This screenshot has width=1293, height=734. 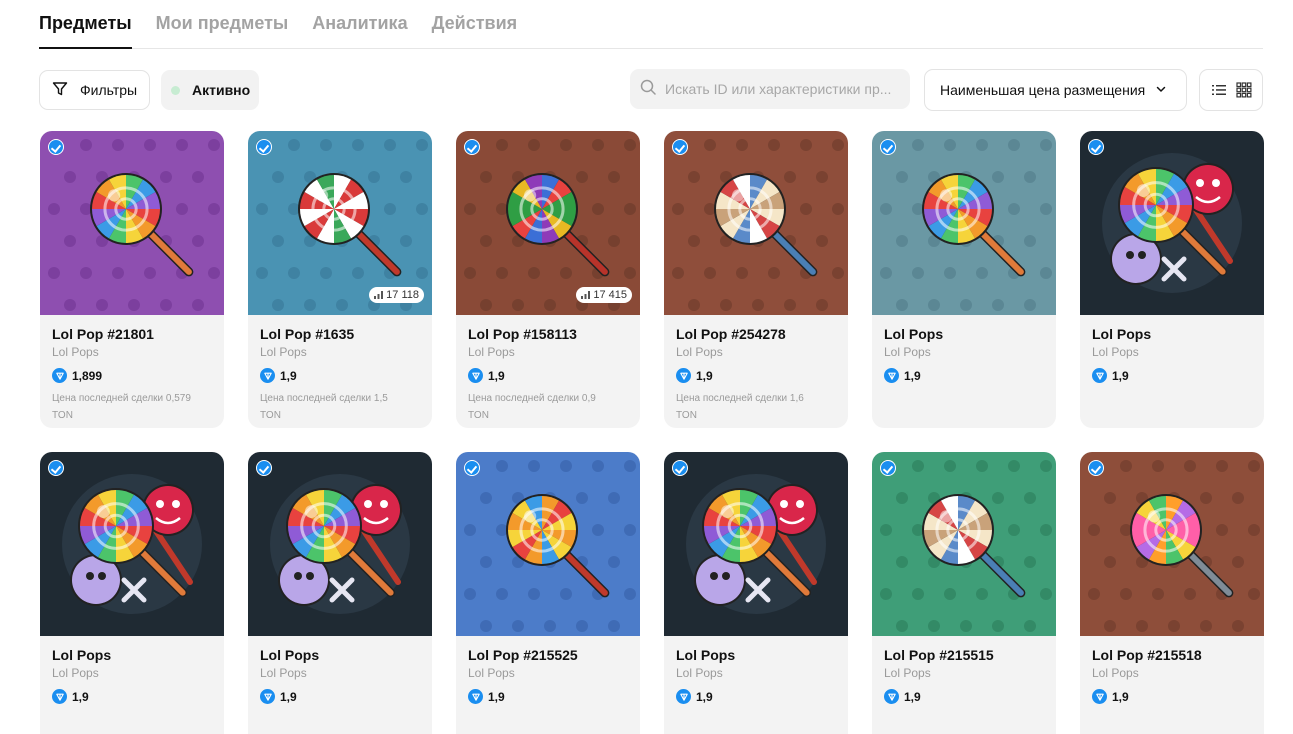 What do you see at coordinates (604, 295) in the screenshot?
I see `rarity-stats: 17 415` at bounding box center [604, 295].